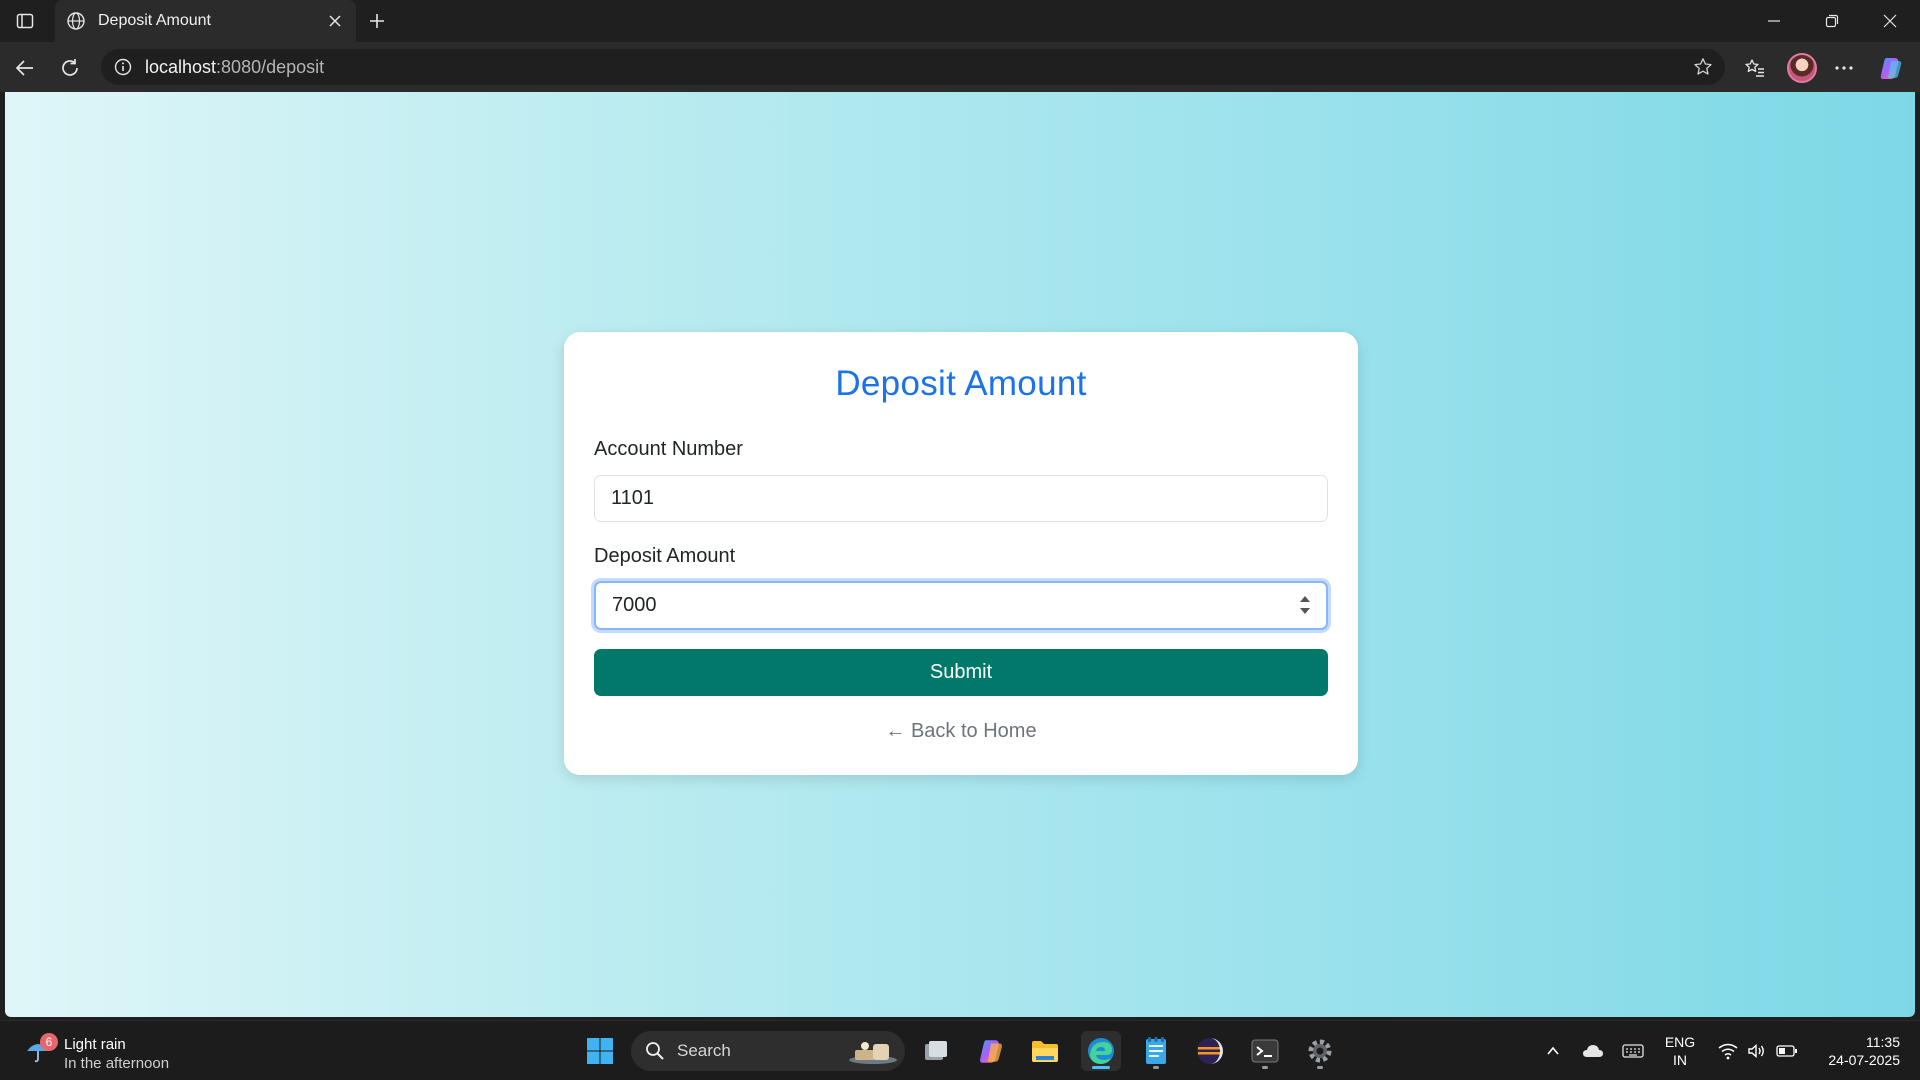  I want to click on tab-actions-button, so click(25, 21).